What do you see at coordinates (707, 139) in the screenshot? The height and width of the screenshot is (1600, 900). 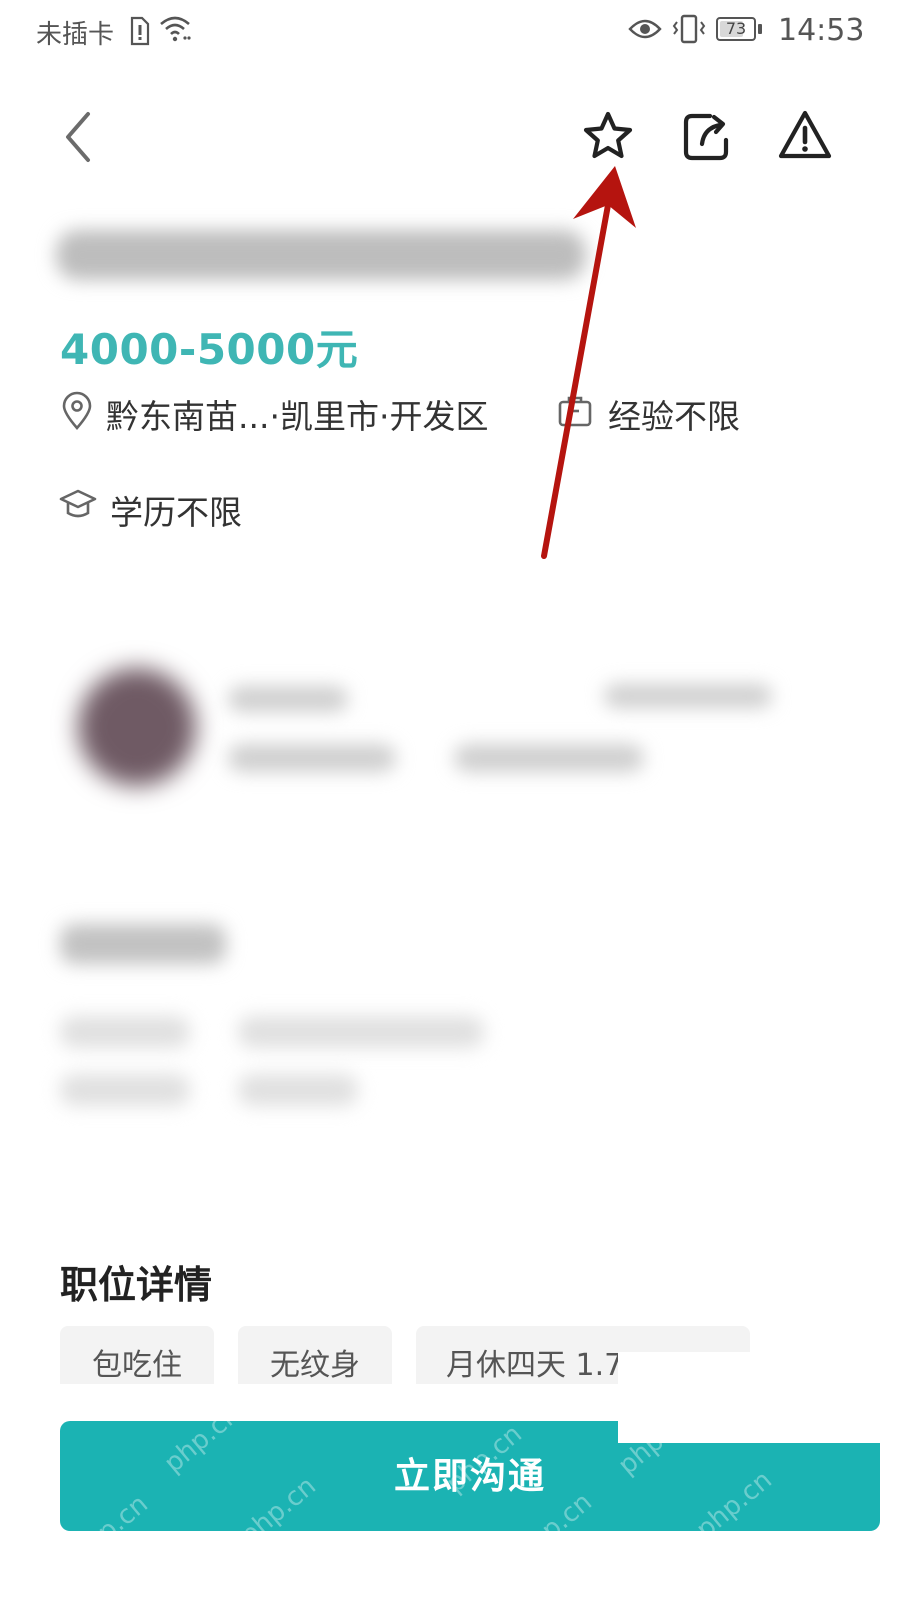 I see `share-icon` at bounding box center [707, 139].